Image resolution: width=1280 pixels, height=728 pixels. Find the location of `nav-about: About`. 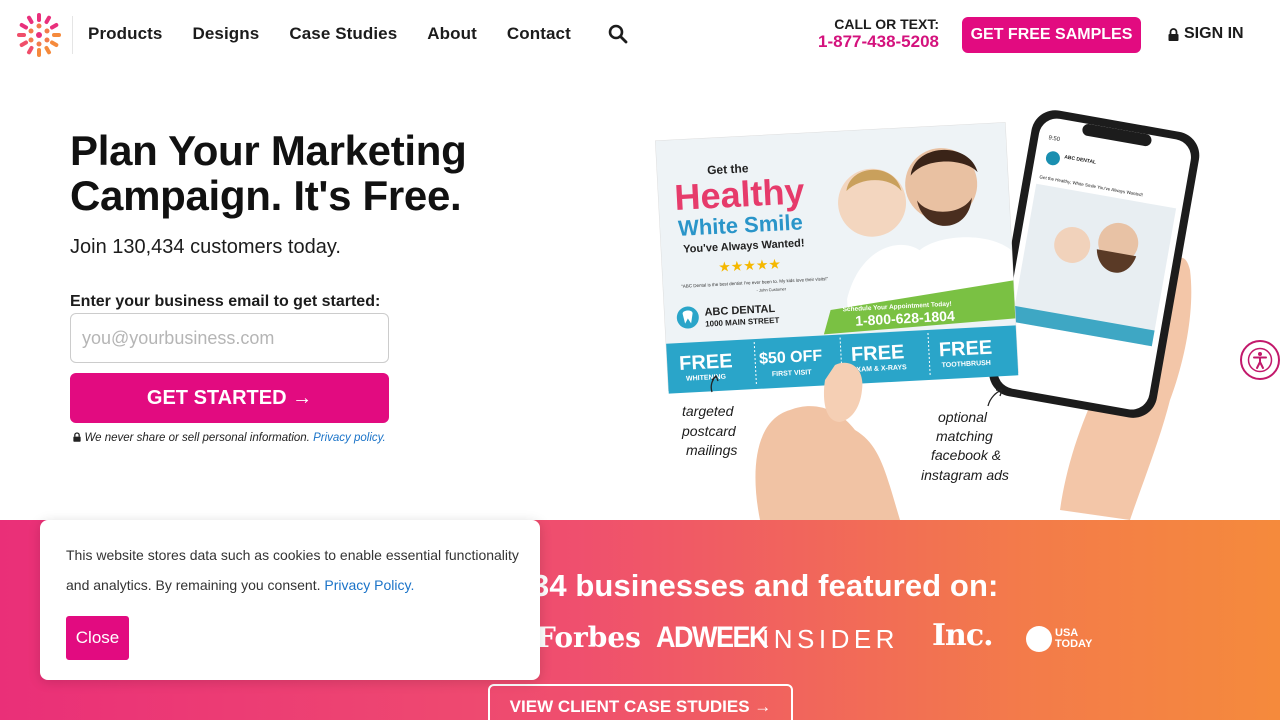

nav-about: About is located at coordinates (452, 34).